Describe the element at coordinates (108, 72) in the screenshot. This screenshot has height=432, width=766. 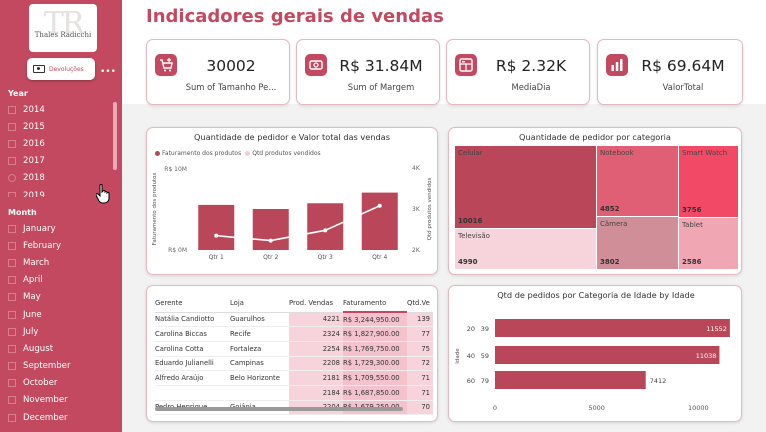
I see `more-options-icon: •••` at that location.